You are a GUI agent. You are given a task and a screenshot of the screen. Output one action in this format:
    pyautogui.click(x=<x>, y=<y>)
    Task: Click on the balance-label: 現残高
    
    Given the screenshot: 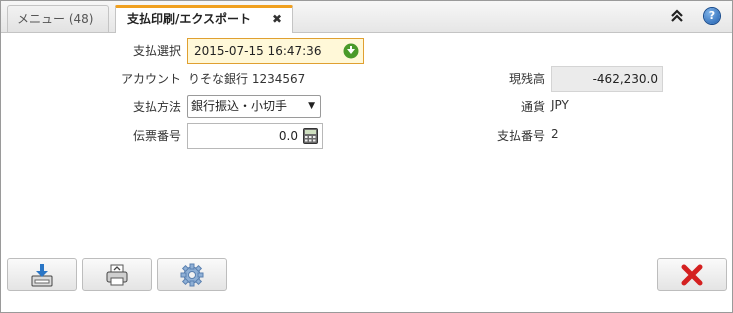 What is the action you would take?
    pyautogui.click(x=526, y=79)
    